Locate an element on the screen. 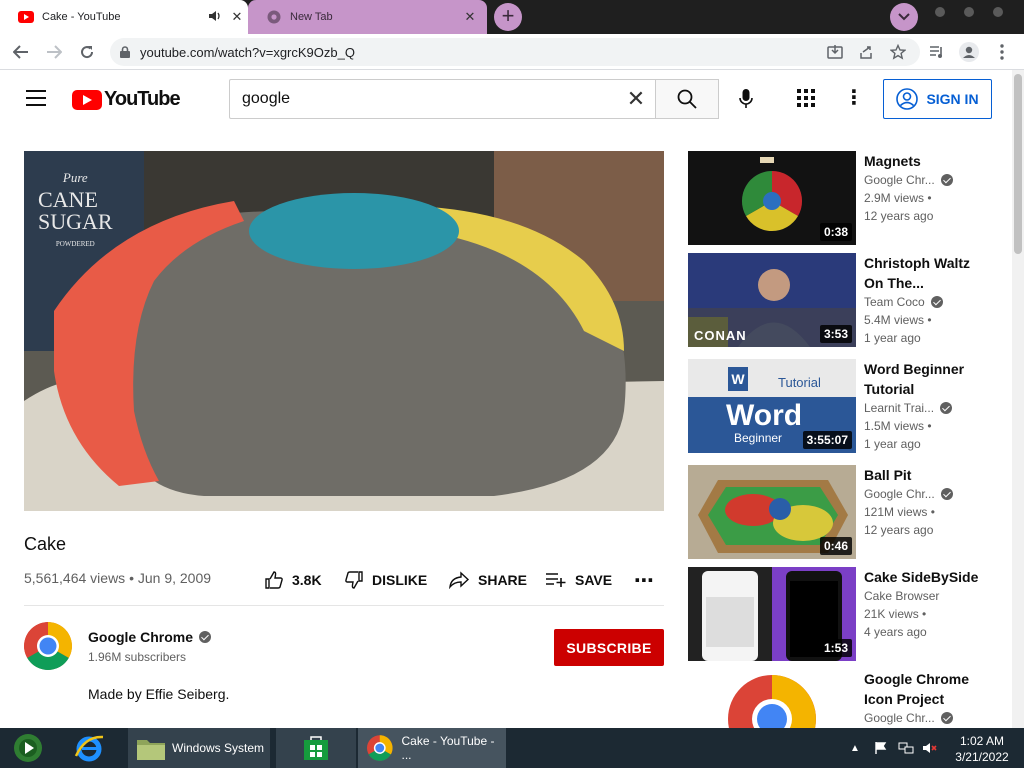  share-button: SHARE is located at coordinates (487, 580).